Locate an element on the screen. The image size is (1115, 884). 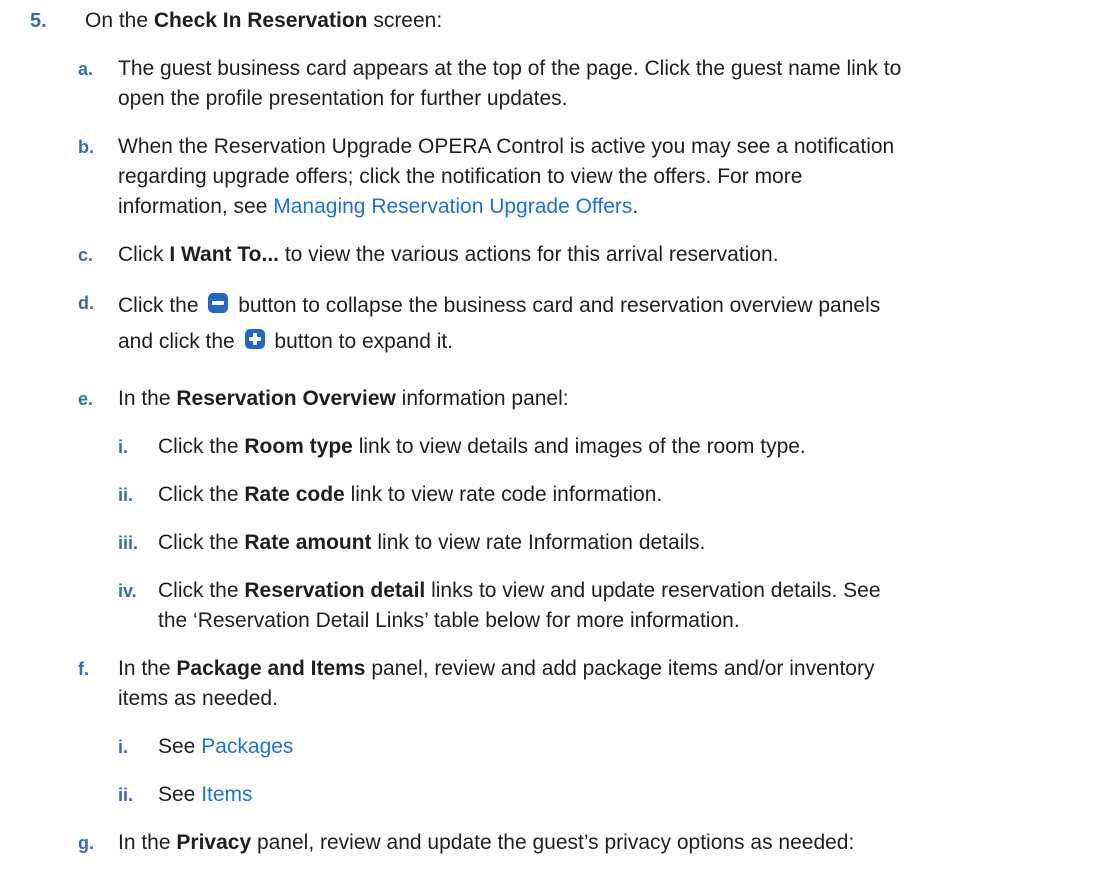
list-item-f-ii: ii. See Items is located at coordinates (185, 795).